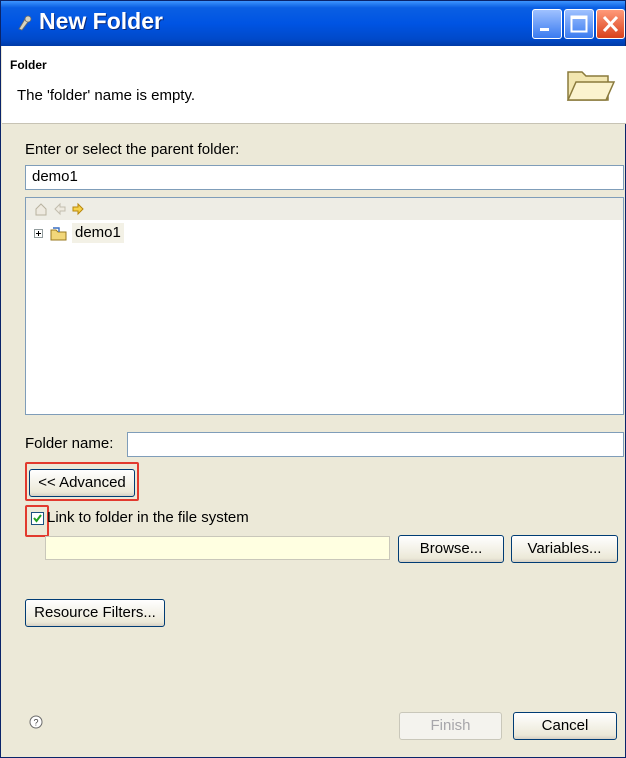 This screenshot has width=626, height=758. I want to click on link-folder-checkbox, so click(37, 518).